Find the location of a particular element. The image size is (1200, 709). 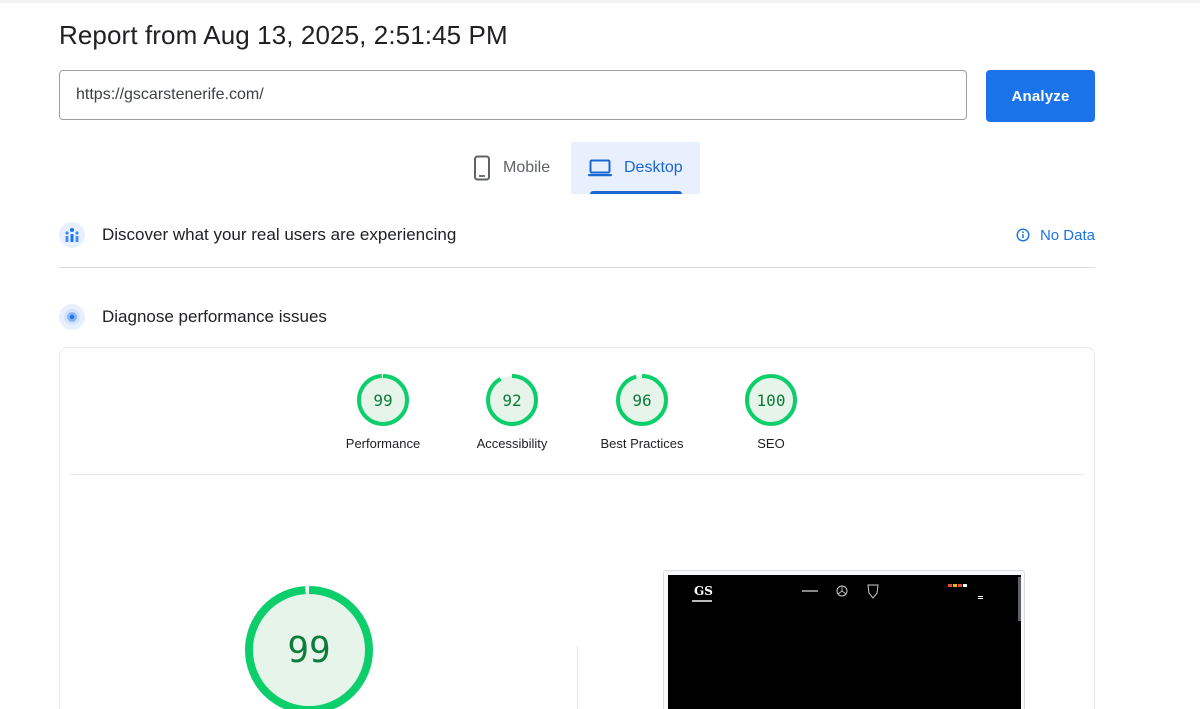

main-score-gauge: 99 is located at coordinates (309, 647).